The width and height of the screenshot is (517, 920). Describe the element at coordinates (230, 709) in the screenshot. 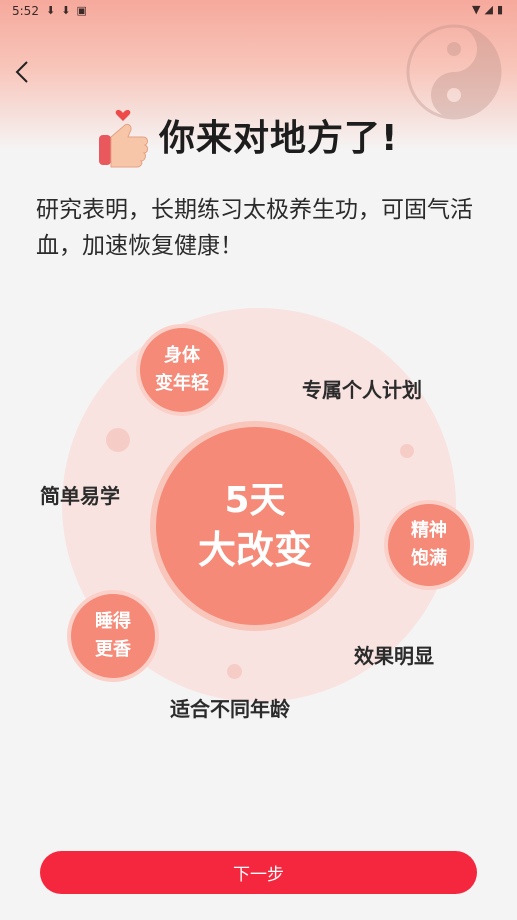

I see `feature-label-all-ages: 适合不同年龄` at that location.